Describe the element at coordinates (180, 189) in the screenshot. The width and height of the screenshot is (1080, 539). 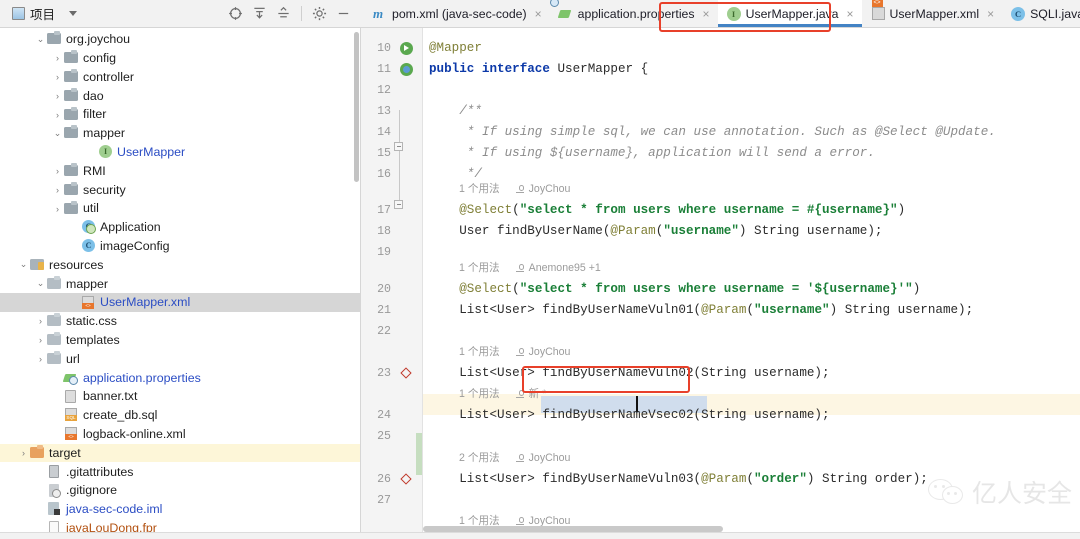
I see `tree-item-security: › security` at that location.